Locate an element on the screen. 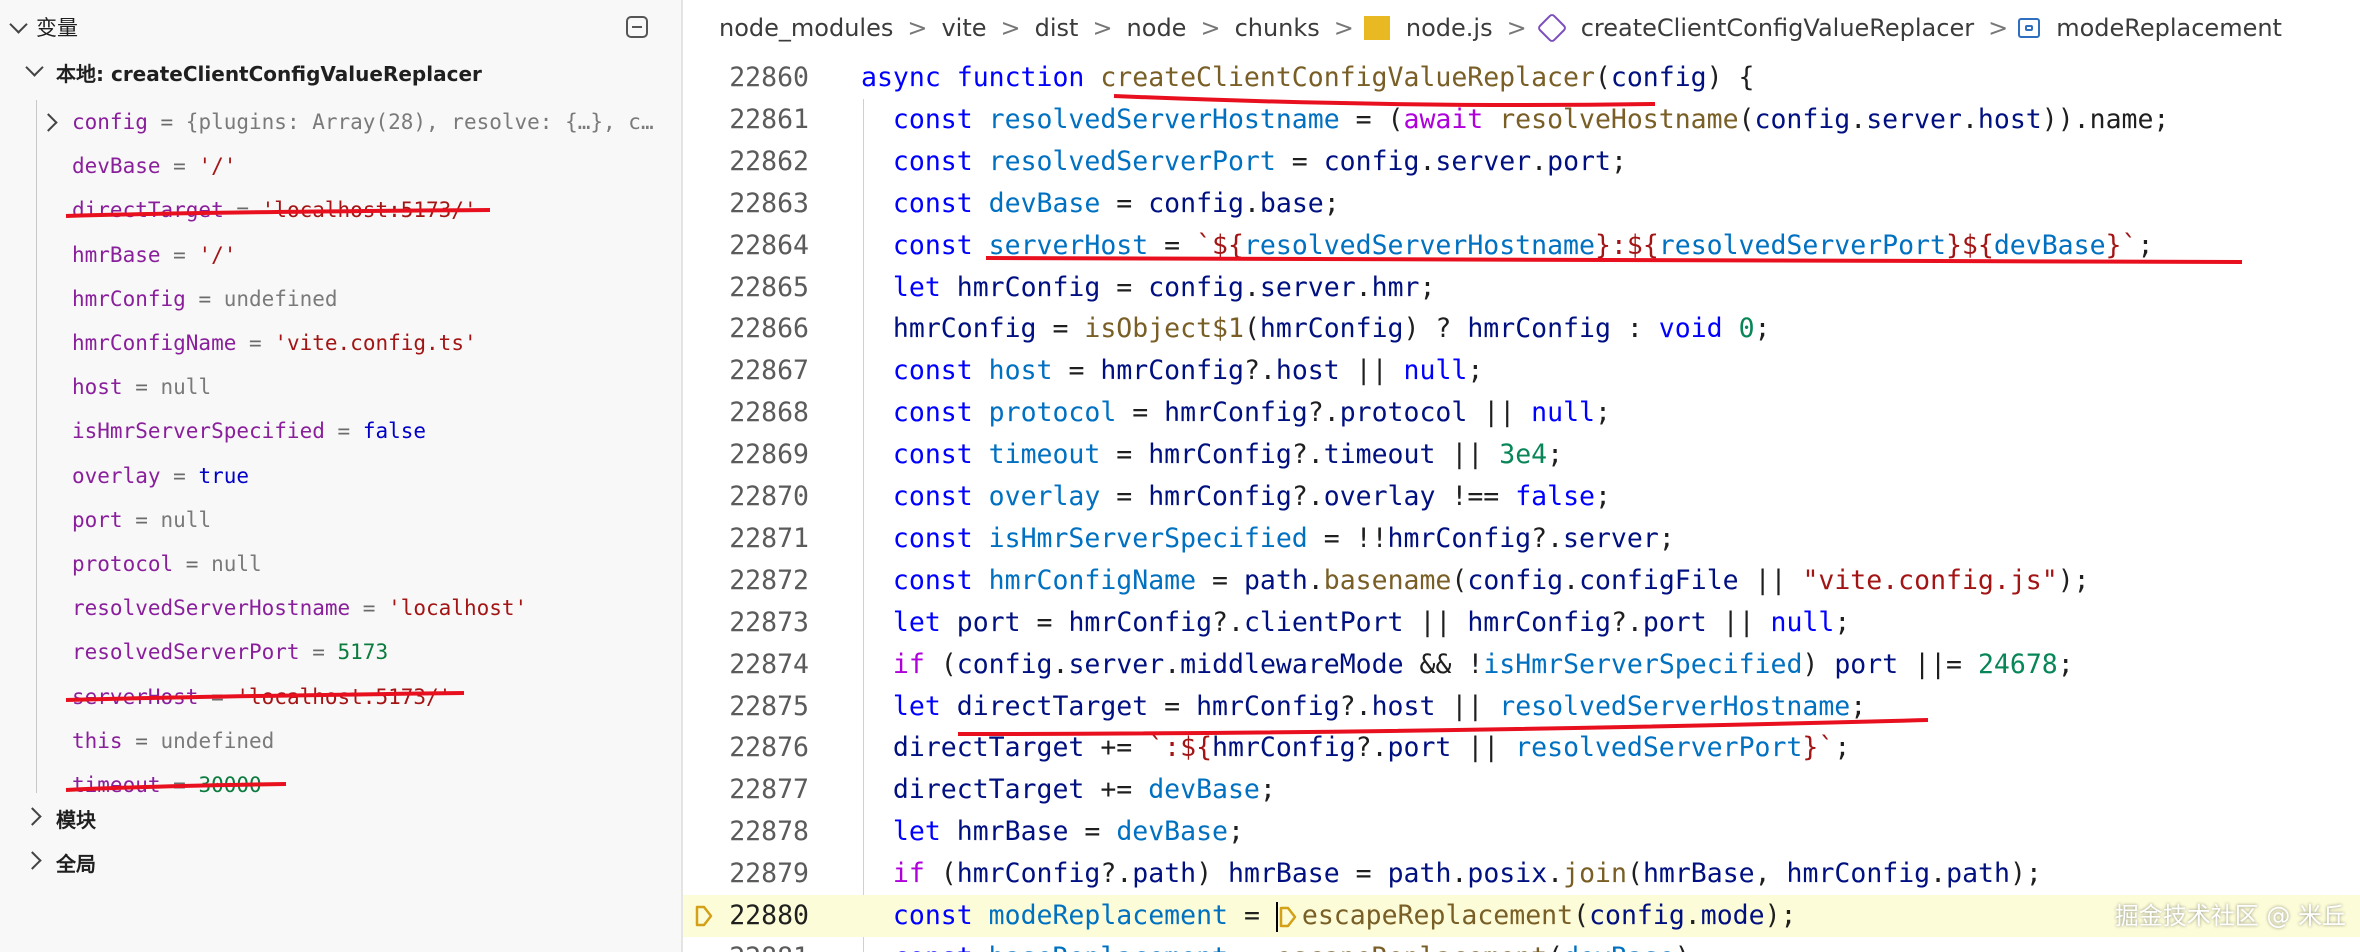 The width and height of the screenshot is (2360, 952). variable-row: overlay = true is located at coordinates (340, 476).